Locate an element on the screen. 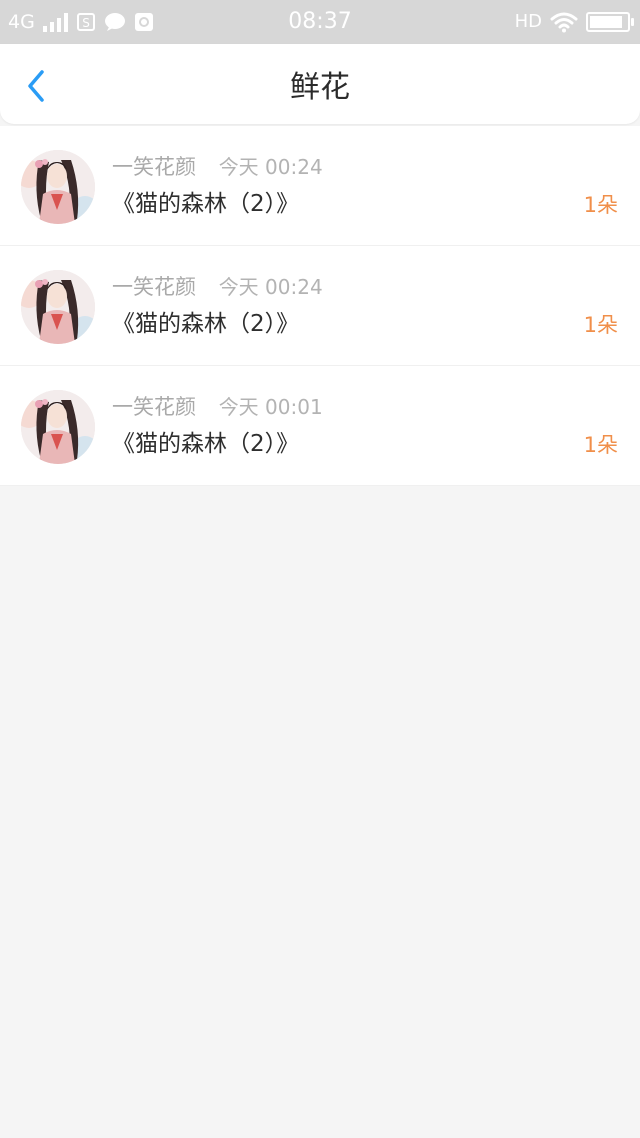 This screenshot has width=640, height=1138. status-right: HD is located at coordinates (574, 22).